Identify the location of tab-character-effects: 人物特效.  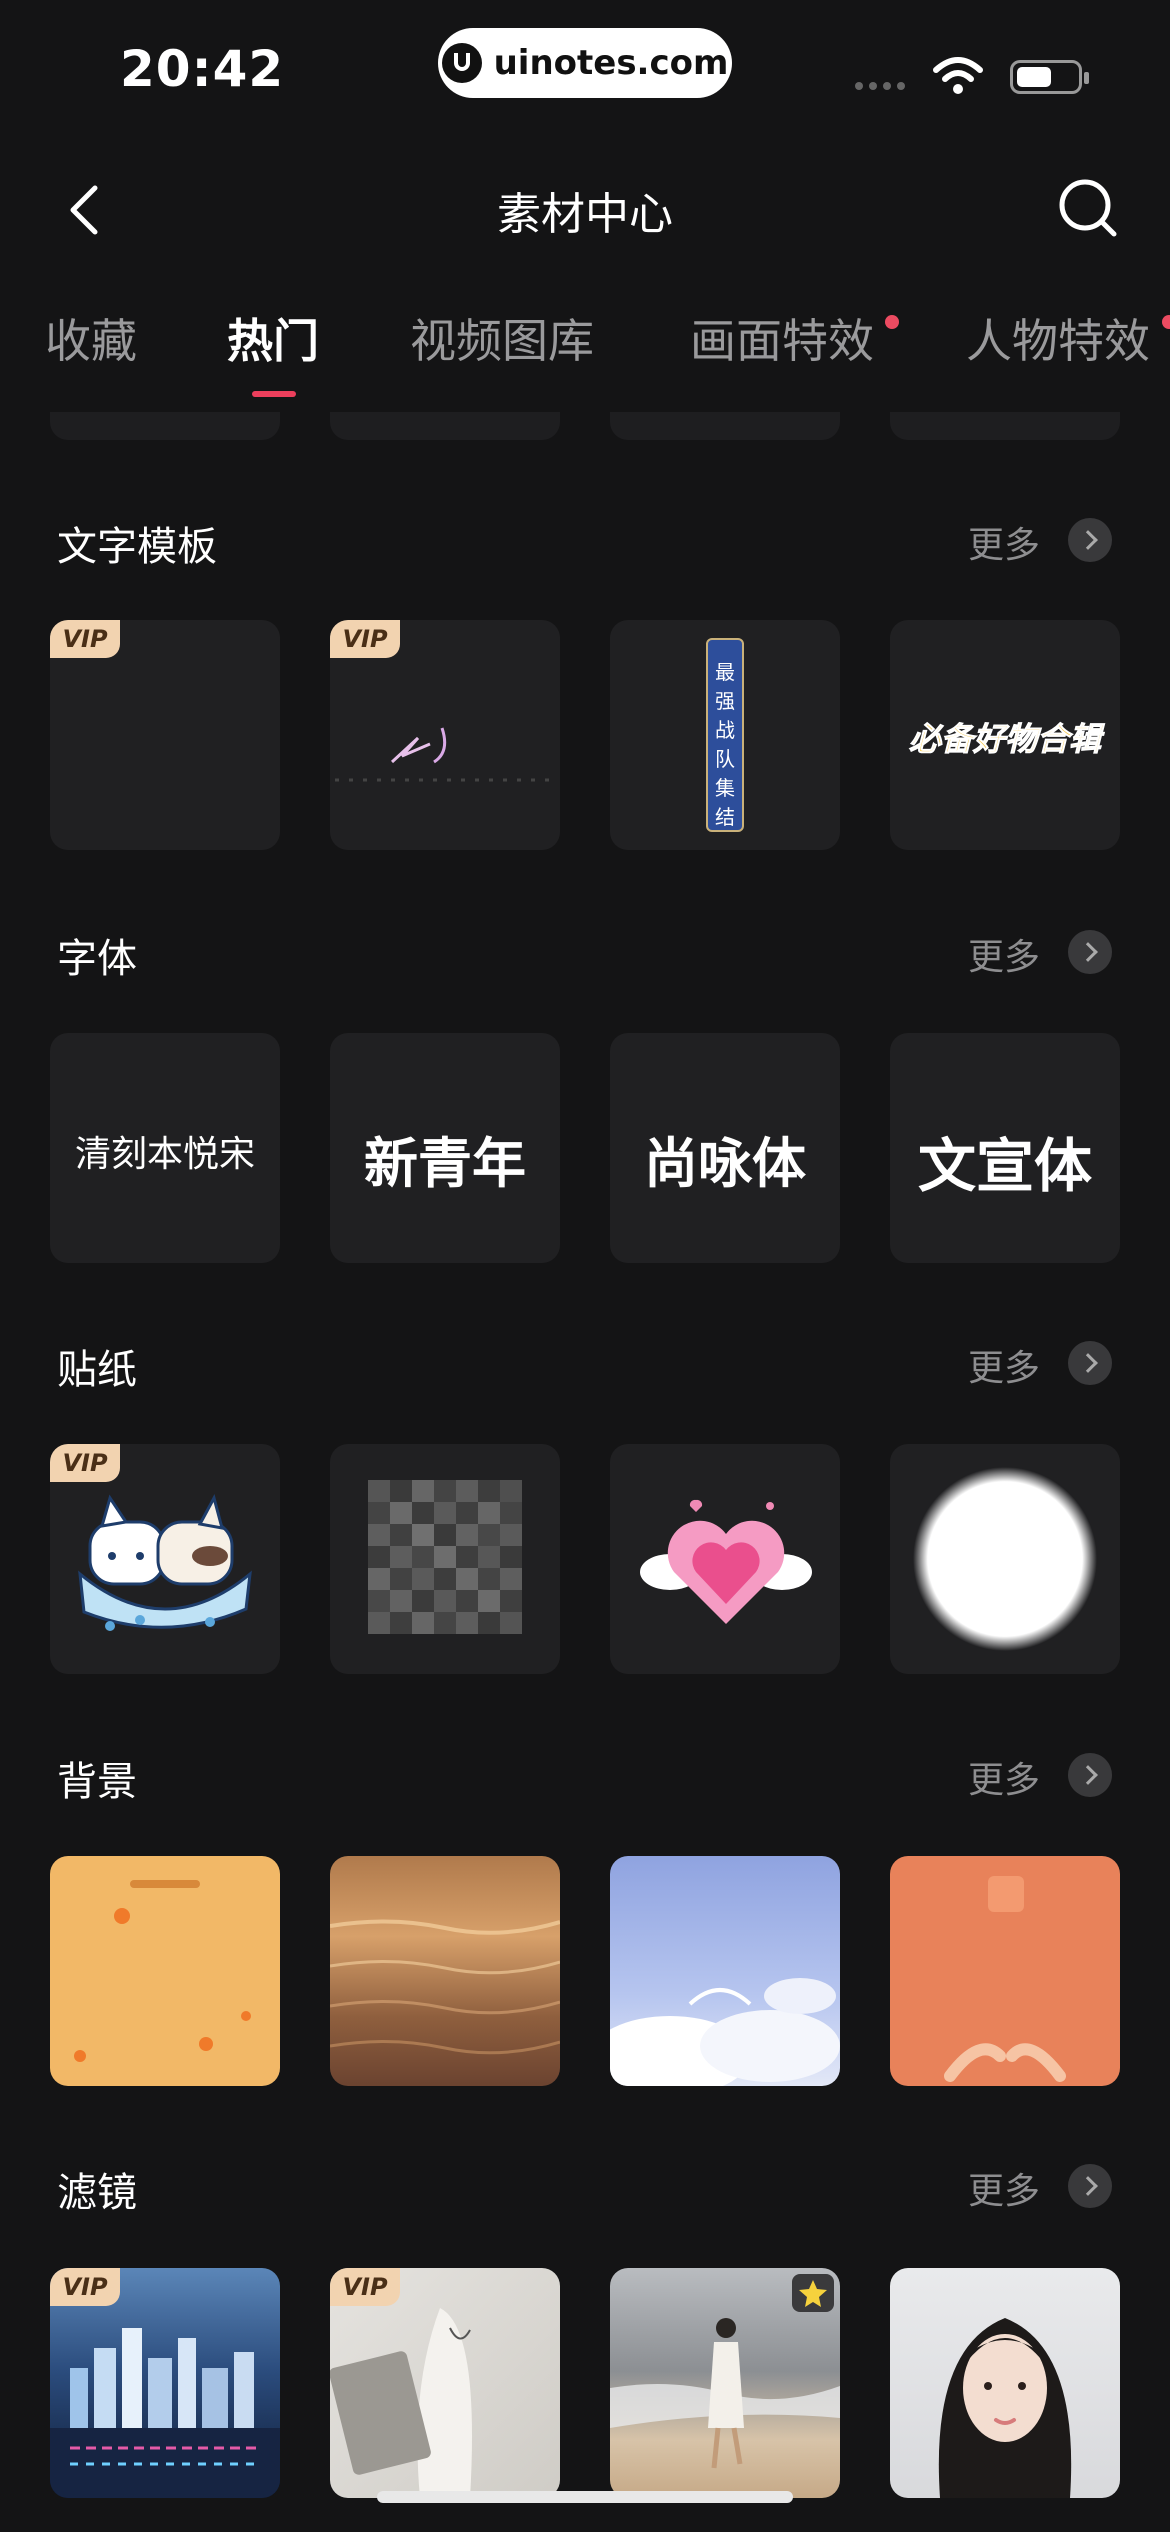
(1058, 338).